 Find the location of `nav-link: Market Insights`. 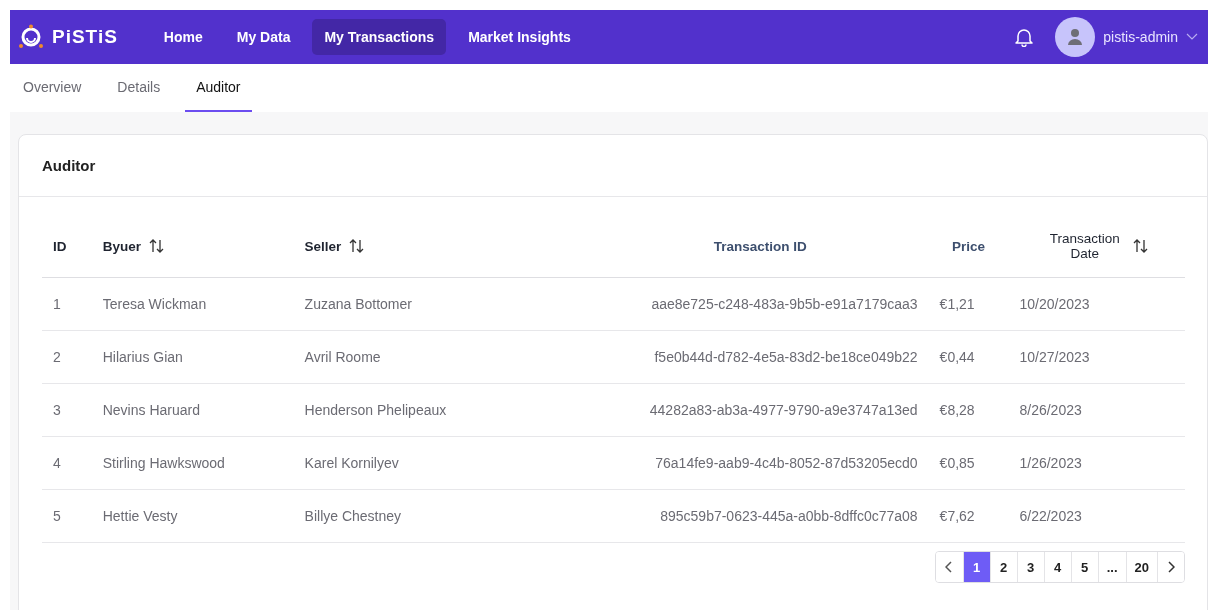

nav-link: Market Insights is located at coordinates (519, 37).